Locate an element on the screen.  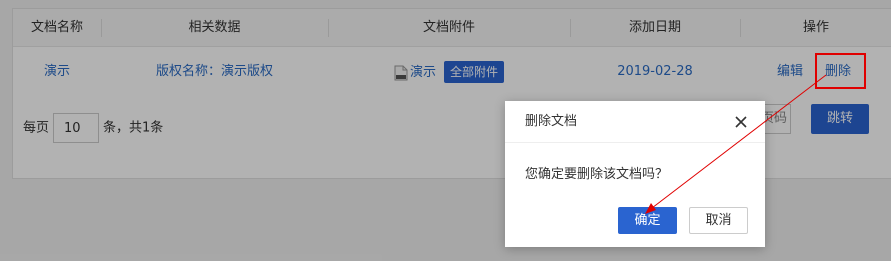
close-icon is located at coordinates (741, 122).